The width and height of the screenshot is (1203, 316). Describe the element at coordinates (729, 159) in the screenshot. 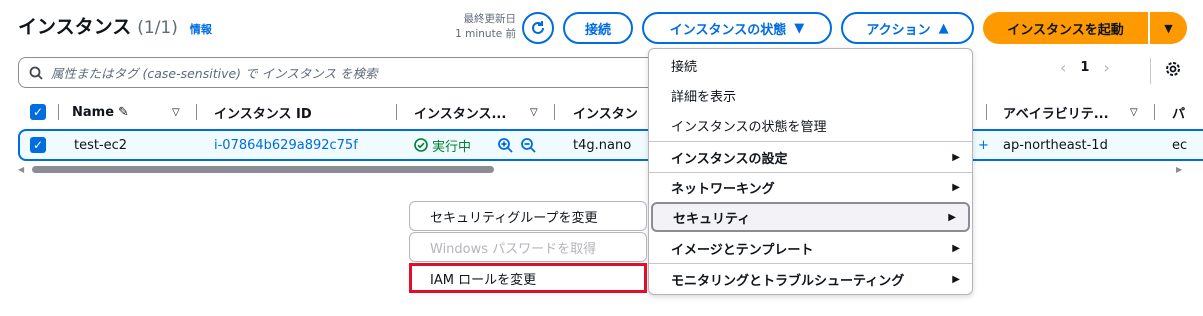

I see `menu-item-label: インスタンスの設定` at that location.